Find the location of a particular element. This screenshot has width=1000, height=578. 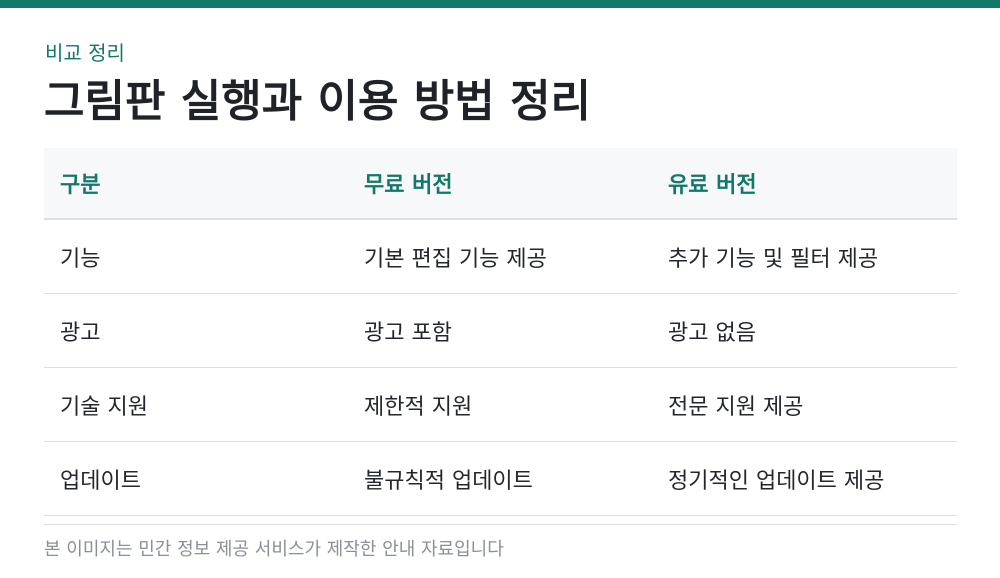

table-row: 업데이트 불규칙적 업데이트 정기적인 업데이트 제공 is located at coordinates (500, 478).